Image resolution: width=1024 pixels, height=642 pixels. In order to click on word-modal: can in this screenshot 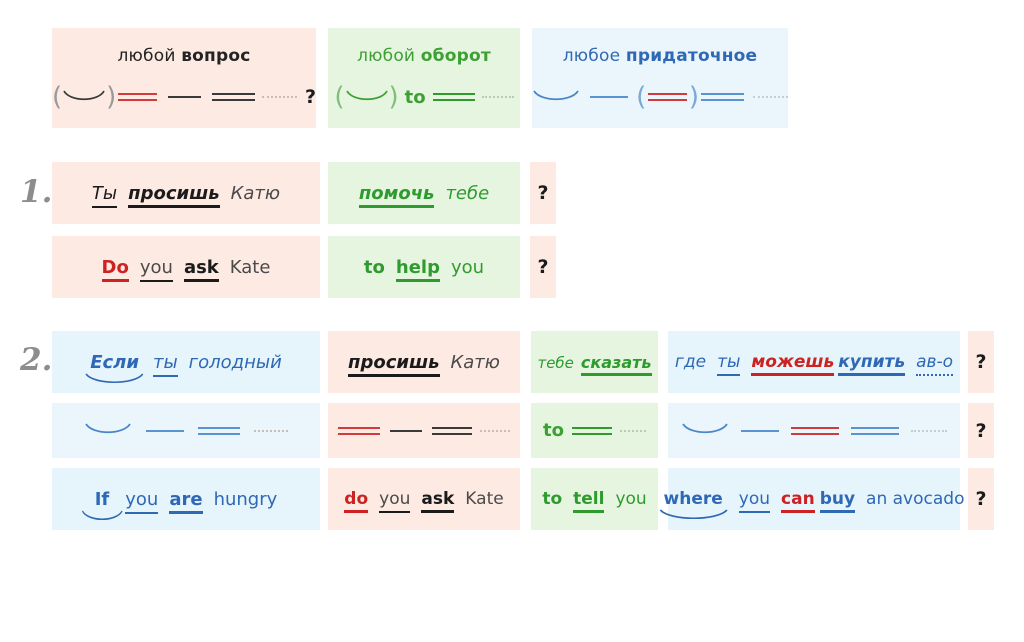, I will do `click(798, 501)`.